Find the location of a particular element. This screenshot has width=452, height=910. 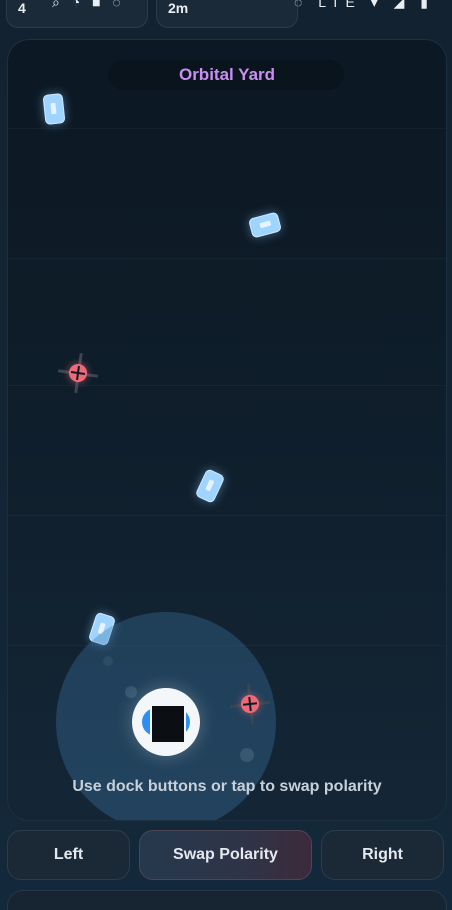

swap-polarity-button: Swap Polarity is located at coordinates (225, 855).